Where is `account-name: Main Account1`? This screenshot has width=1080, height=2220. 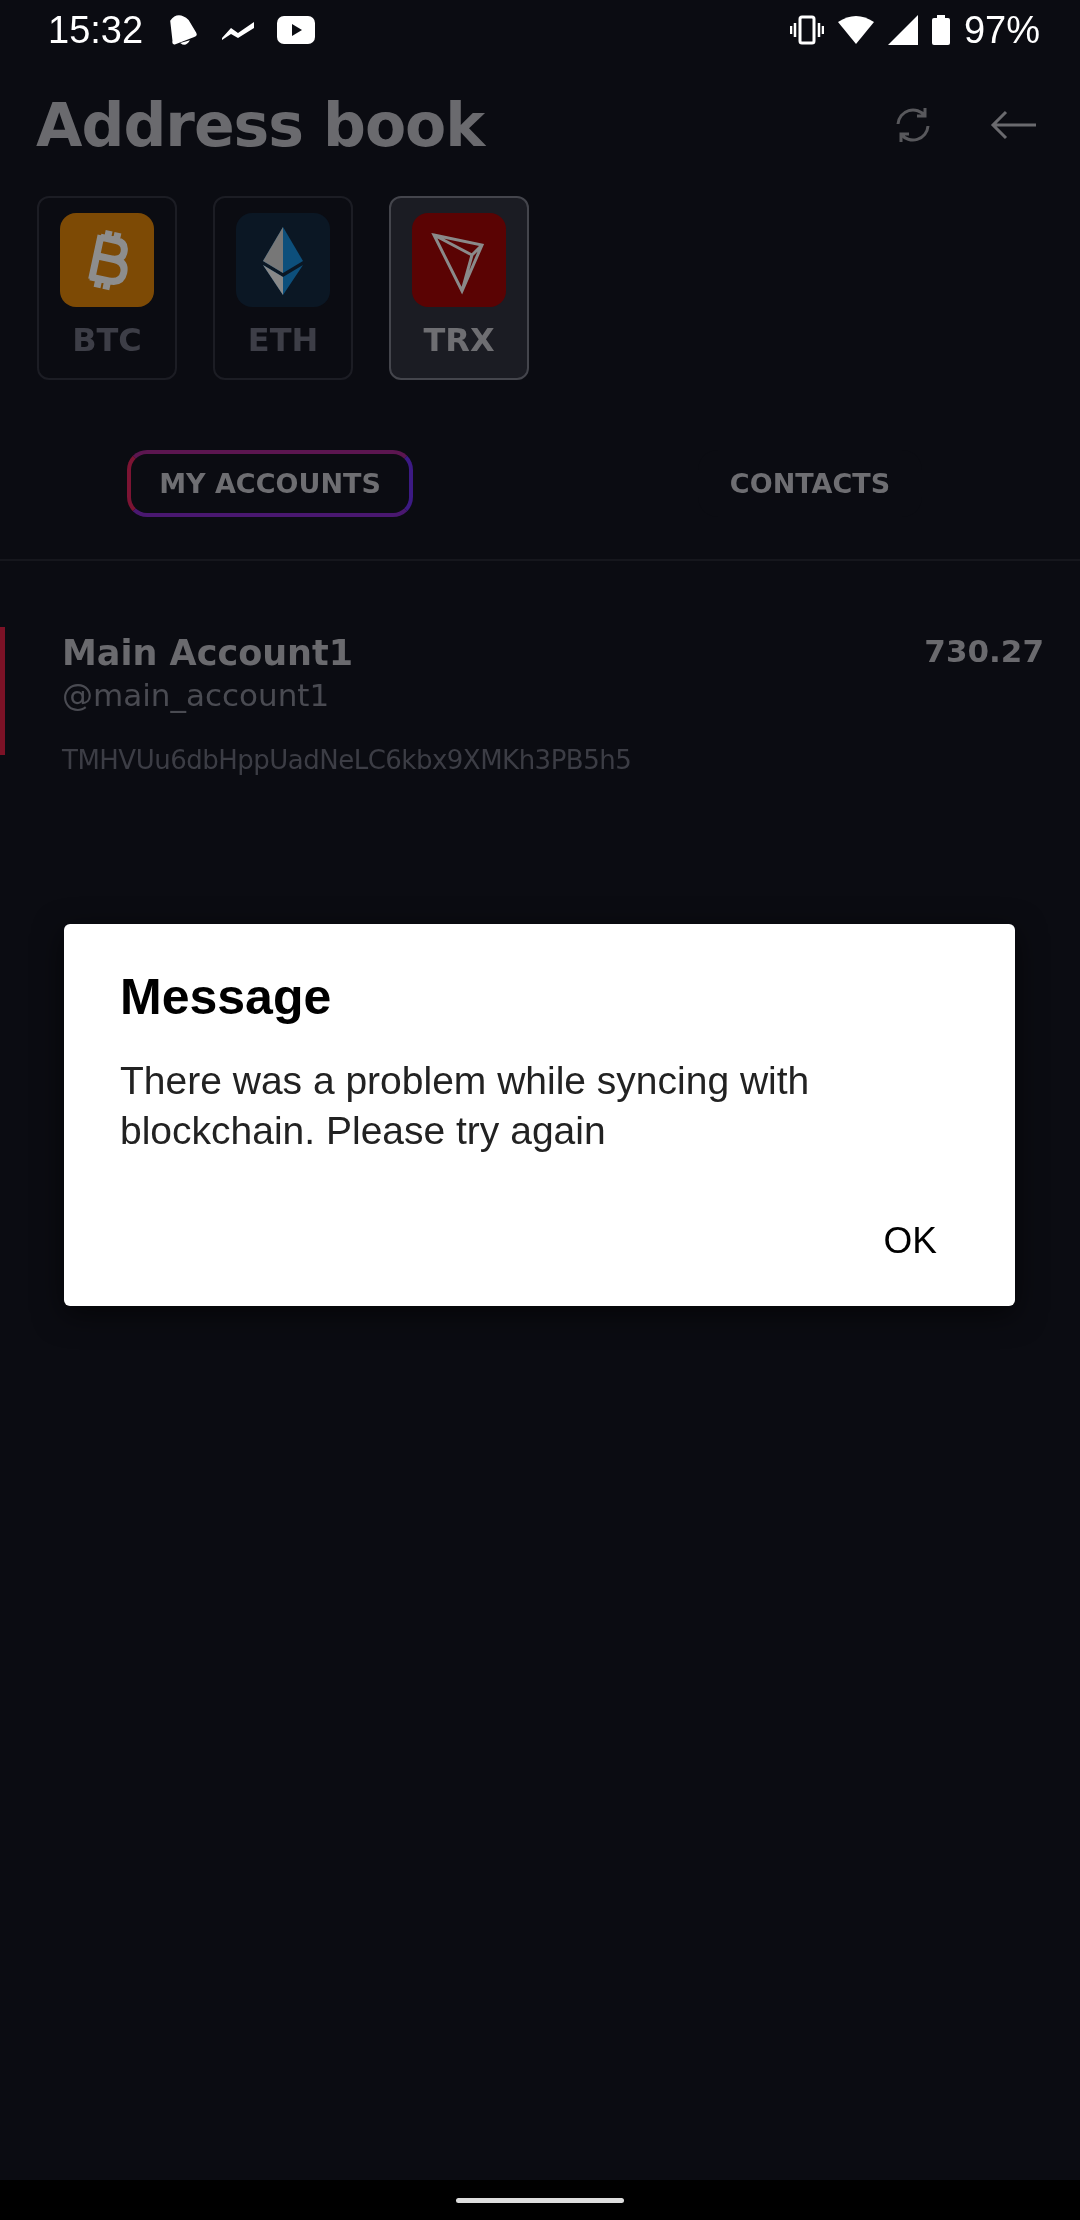 account-name: Main Account1 is located at coordinates (208, 653).